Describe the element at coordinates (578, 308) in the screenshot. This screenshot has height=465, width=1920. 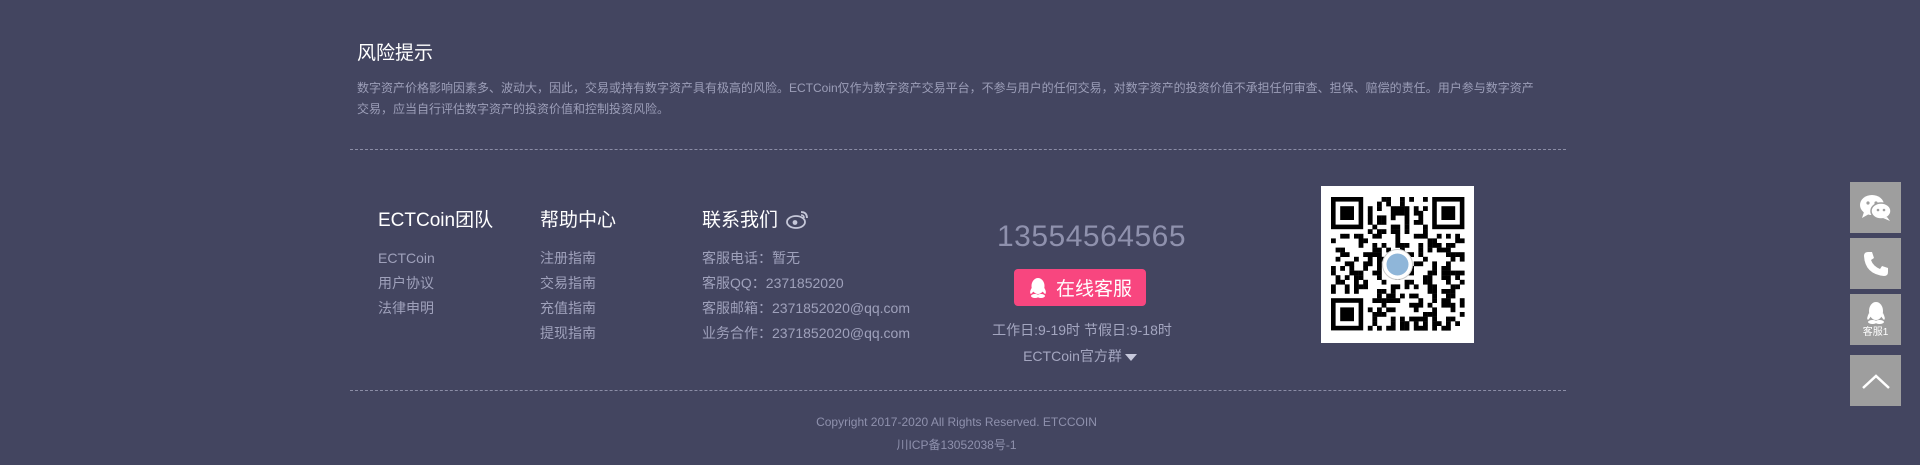
I see `help-link-deposit: 充值指南` at that location.